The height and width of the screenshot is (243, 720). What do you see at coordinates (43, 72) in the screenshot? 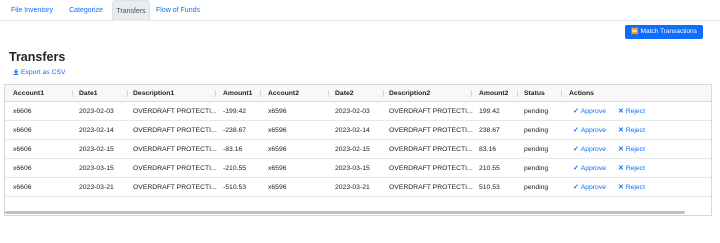
I see `export-csv-label: Export as CSV` at bounding box center [43, 72].